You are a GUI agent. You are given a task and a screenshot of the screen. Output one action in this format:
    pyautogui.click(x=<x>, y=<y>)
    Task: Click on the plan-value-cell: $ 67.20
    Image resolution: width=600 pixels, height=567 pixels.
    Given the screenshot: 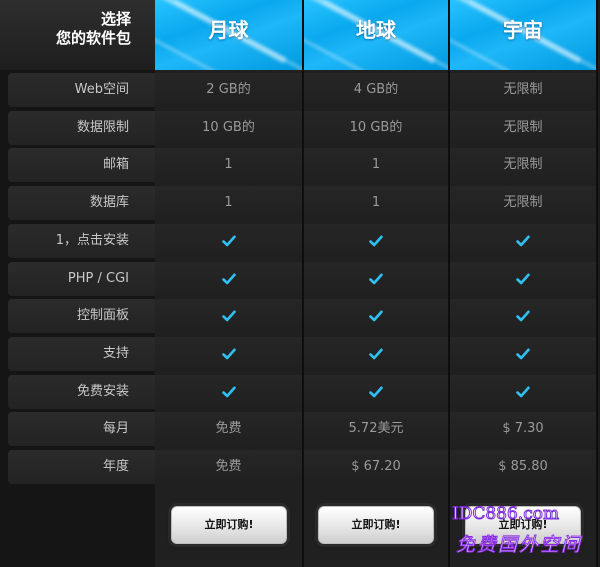 What is the action you would take?
    pyautogui.click(x=376, y=467)
    